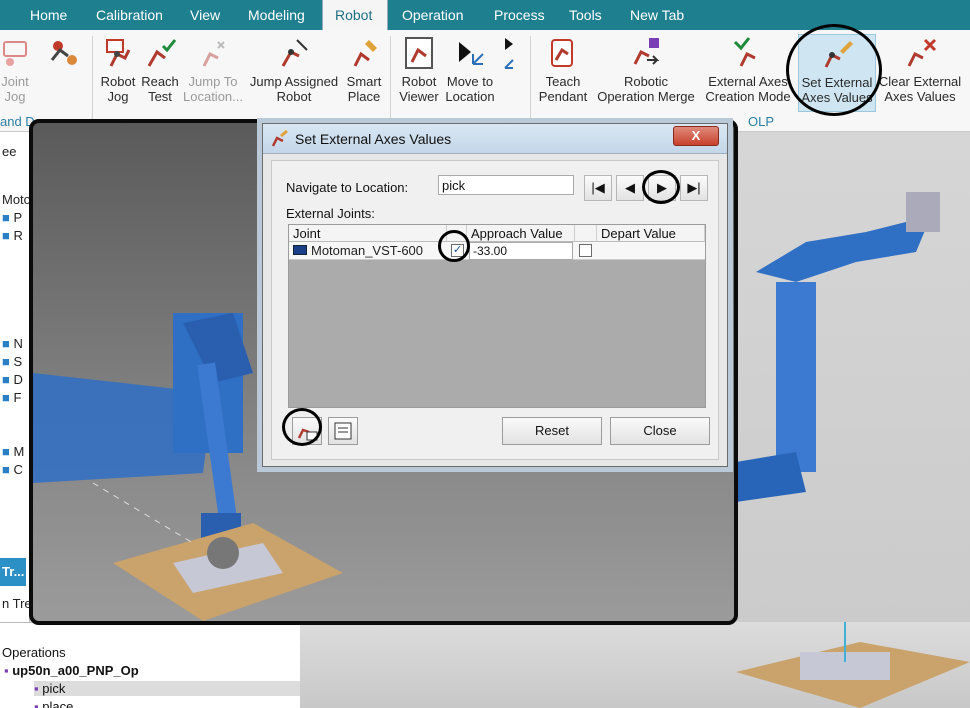 Image resolution: width=970 pixels, height=708 pixels. What do you see at coordinates (694, 188) in the screenshot?
I see `last-location-button: ▶|` at bounding box center [694, 188].